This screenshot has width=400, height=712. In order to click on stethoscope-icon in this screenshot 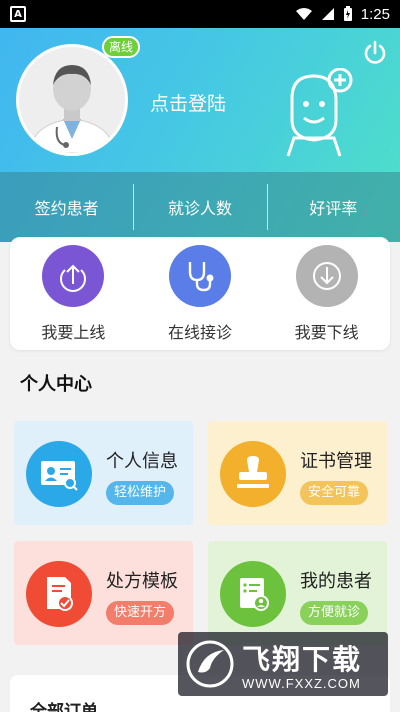, I will do `click(201, 277)`.